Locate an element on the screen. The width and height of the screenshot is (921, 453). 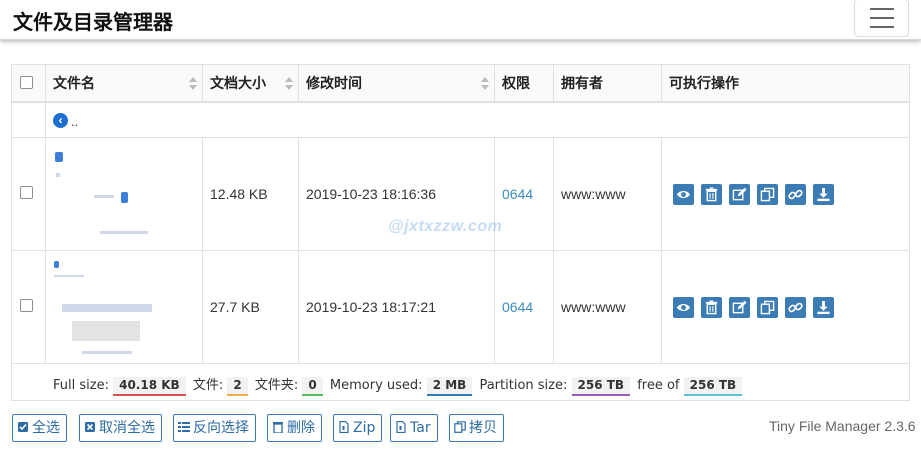
unselect-all-button: 取消全选 is located at coordinates (120, 428).